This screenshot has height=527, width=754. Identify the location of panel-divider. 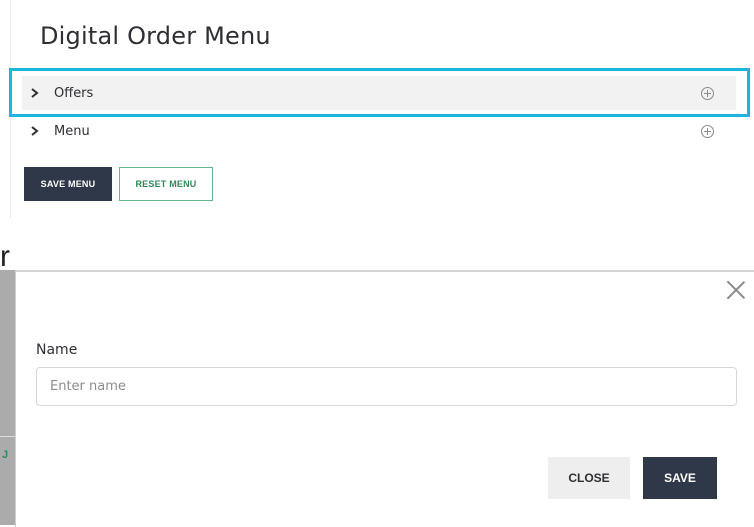
(10, 109).